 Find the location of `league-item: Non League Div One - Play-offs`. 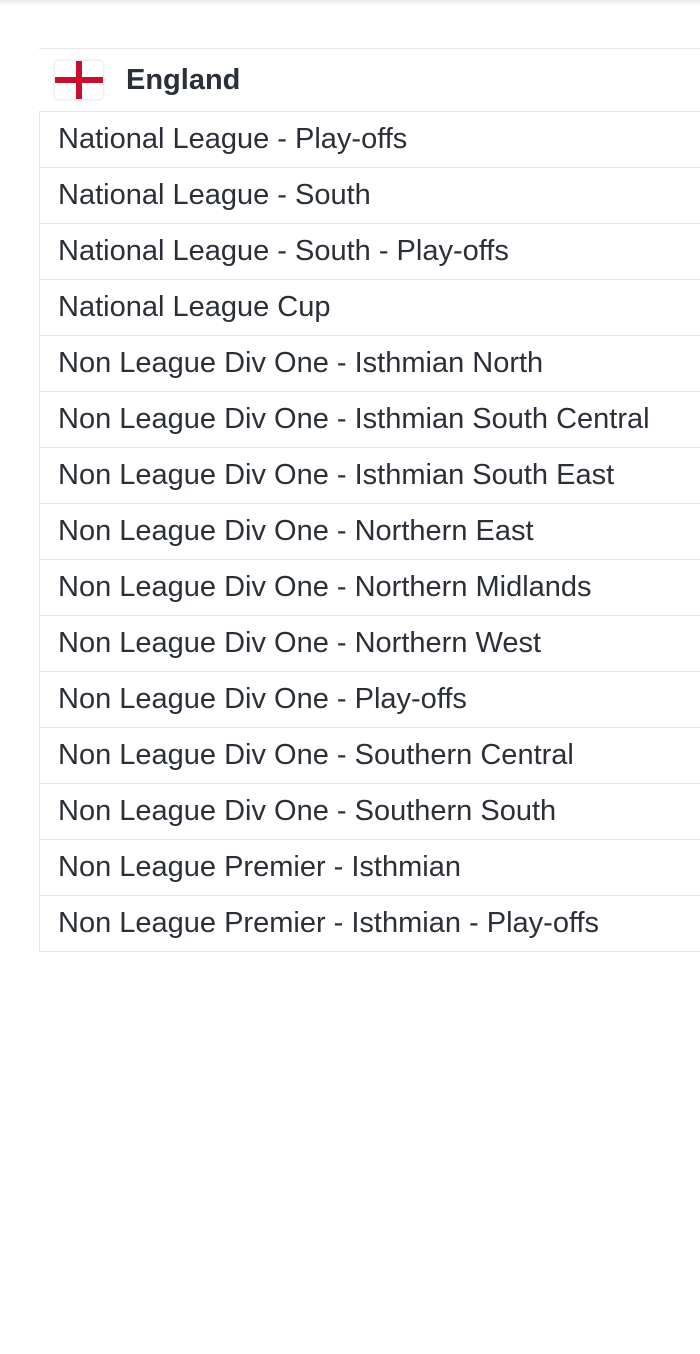

league-item: Non League Div One - Play-offs is located at coordinates (370, 700).